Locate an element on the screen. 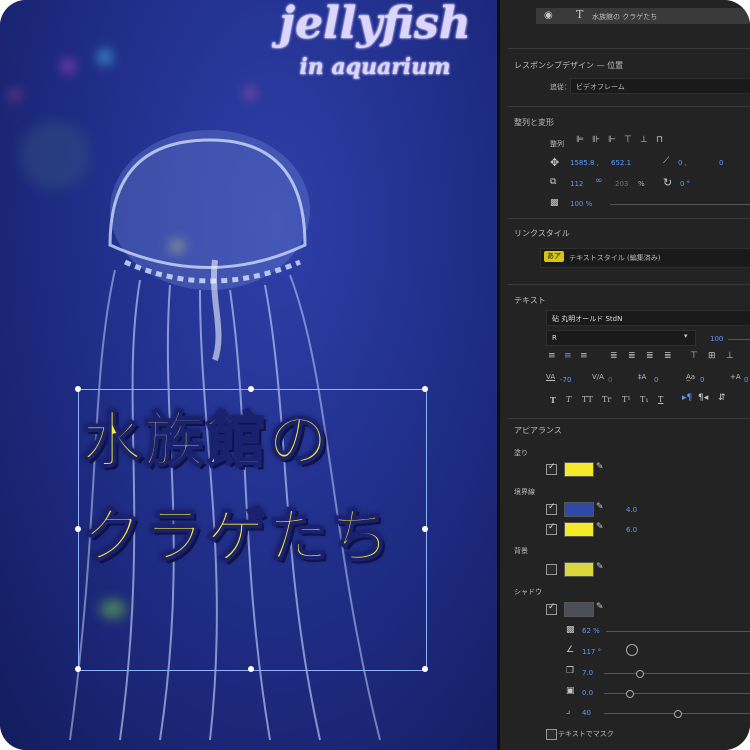 Image resolution: width=750 pixels, height=750 pixels. shadow-blur-knob is located at coordinates (678, 714).